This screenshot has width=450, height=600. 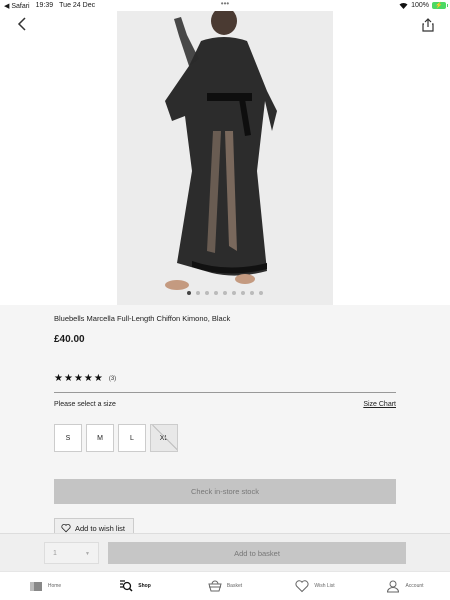 What do you see at coordinates (100, 528) in the screenshot?
I see `wishlist-label: Add to wish list` at bounding box center [100, 528].